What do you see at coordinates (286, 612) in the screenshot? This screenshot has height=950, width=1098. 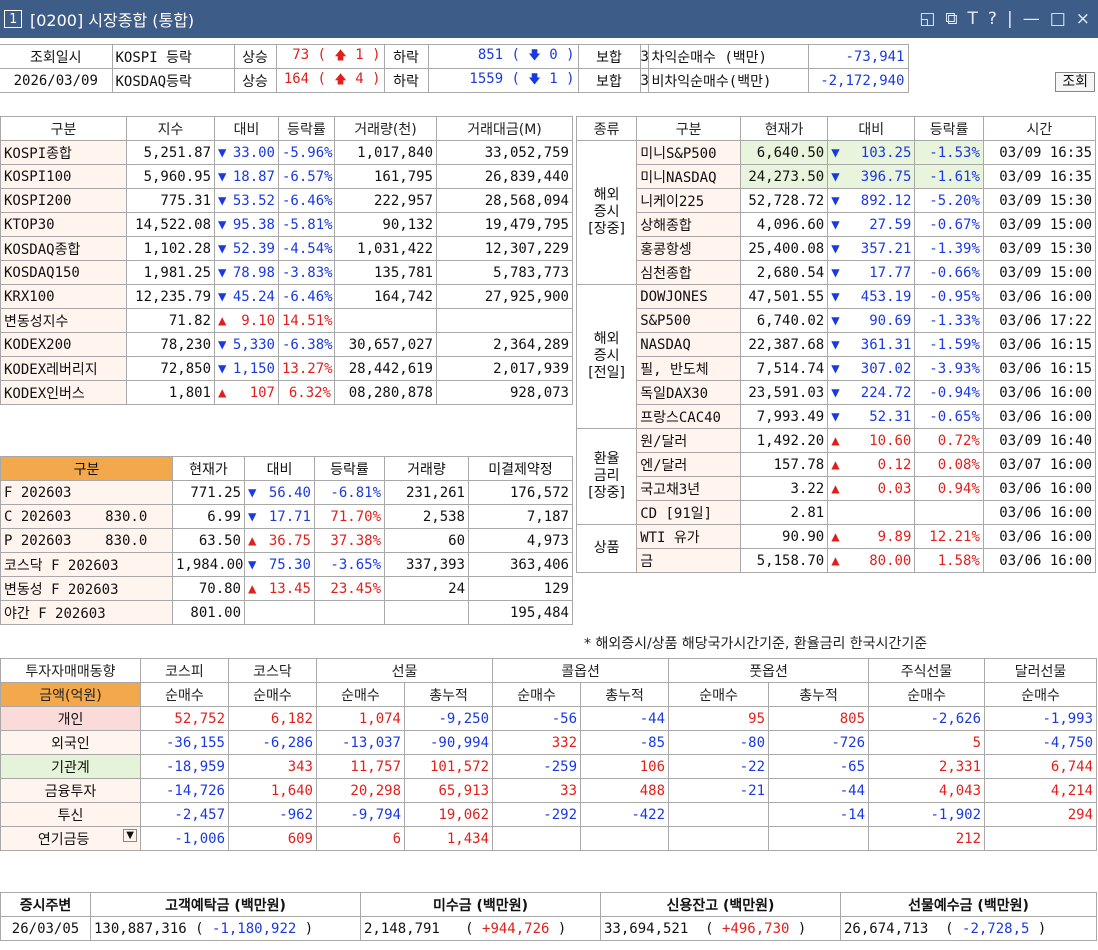 I see `futures-row: 야간 F 202603 801.00 195,484` at bounding box center [286, 612].